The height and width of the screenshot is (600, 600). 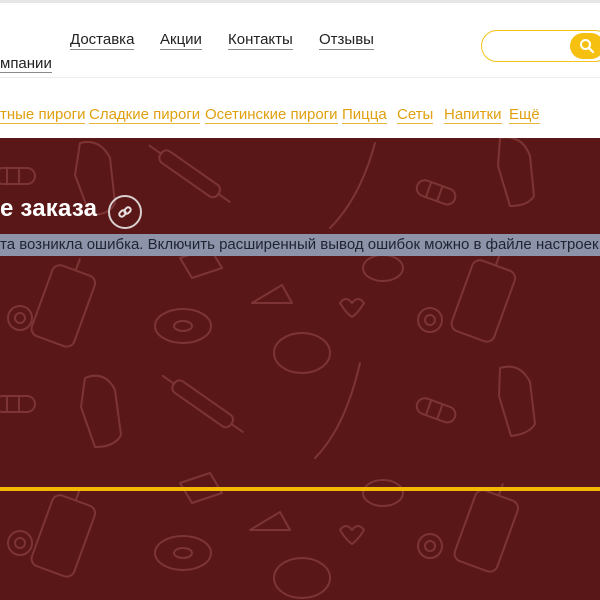 I want to click on category-drinks: Напитки, so click(x=473, y=115).